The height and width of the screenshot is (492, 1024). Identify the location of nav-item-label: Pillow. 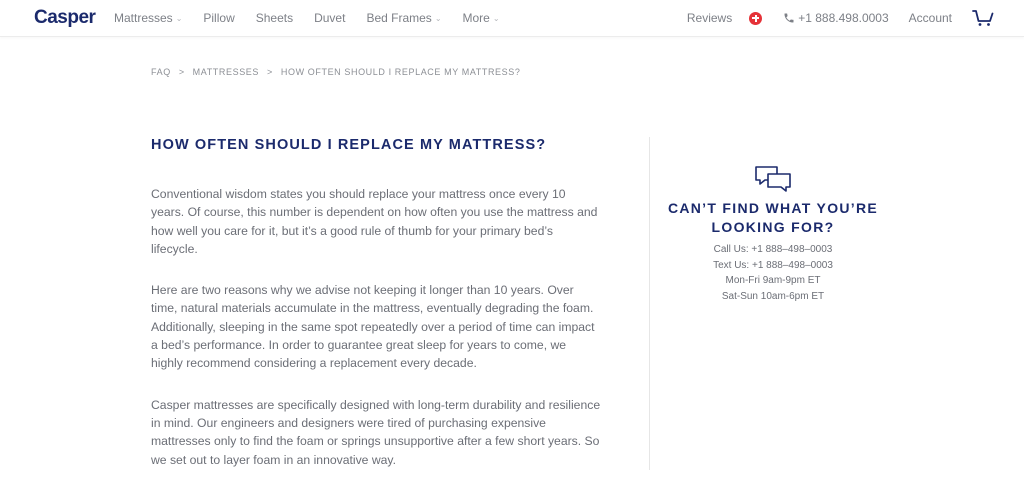
(219, 18).